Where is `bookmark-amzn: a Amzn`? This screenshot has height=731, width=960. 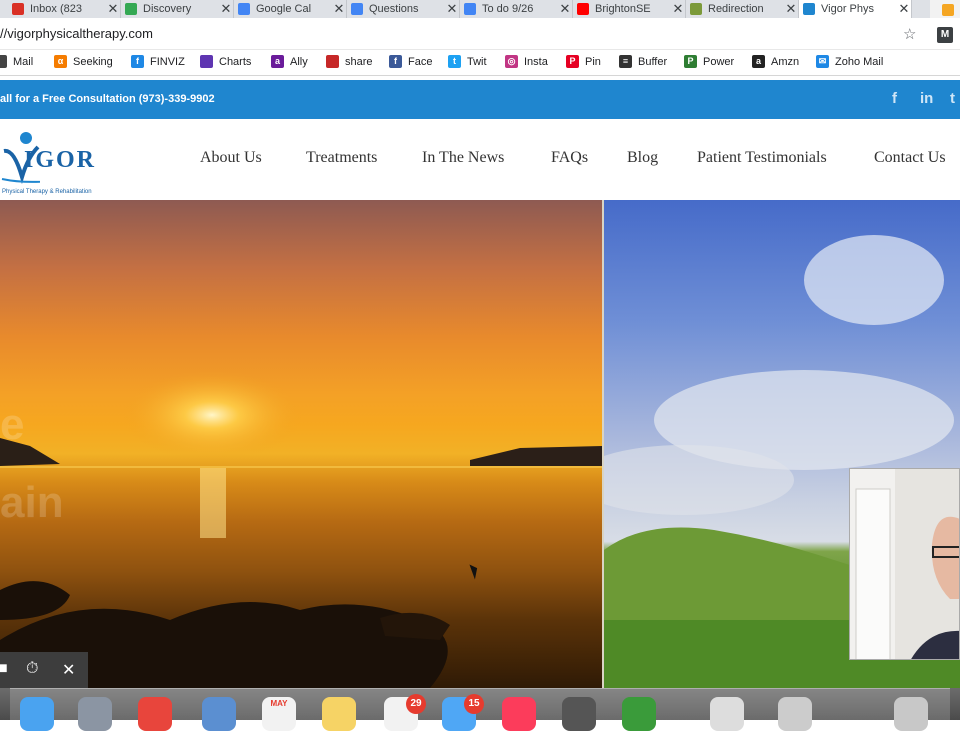
bookmark-amzn: a Amzn is located at coordinates (775, 61).